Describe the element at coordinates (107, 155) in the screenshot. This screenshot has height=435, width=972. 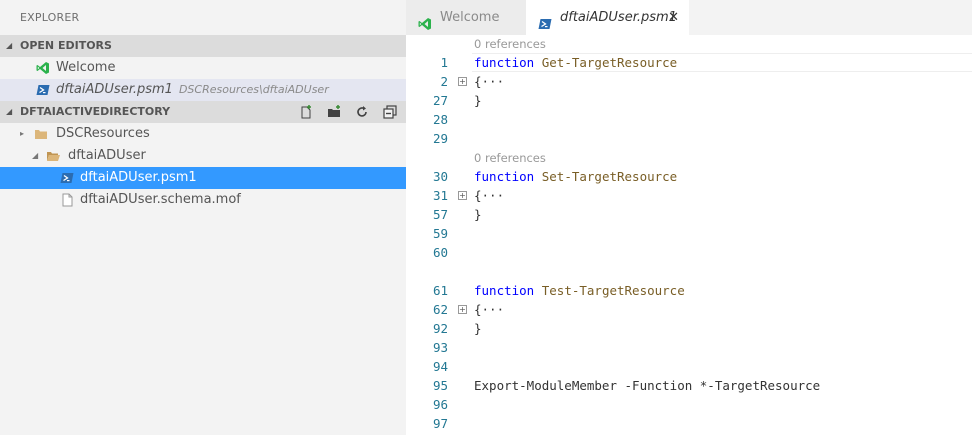
I see `tree-item-label: dftaiADUser` at that location.